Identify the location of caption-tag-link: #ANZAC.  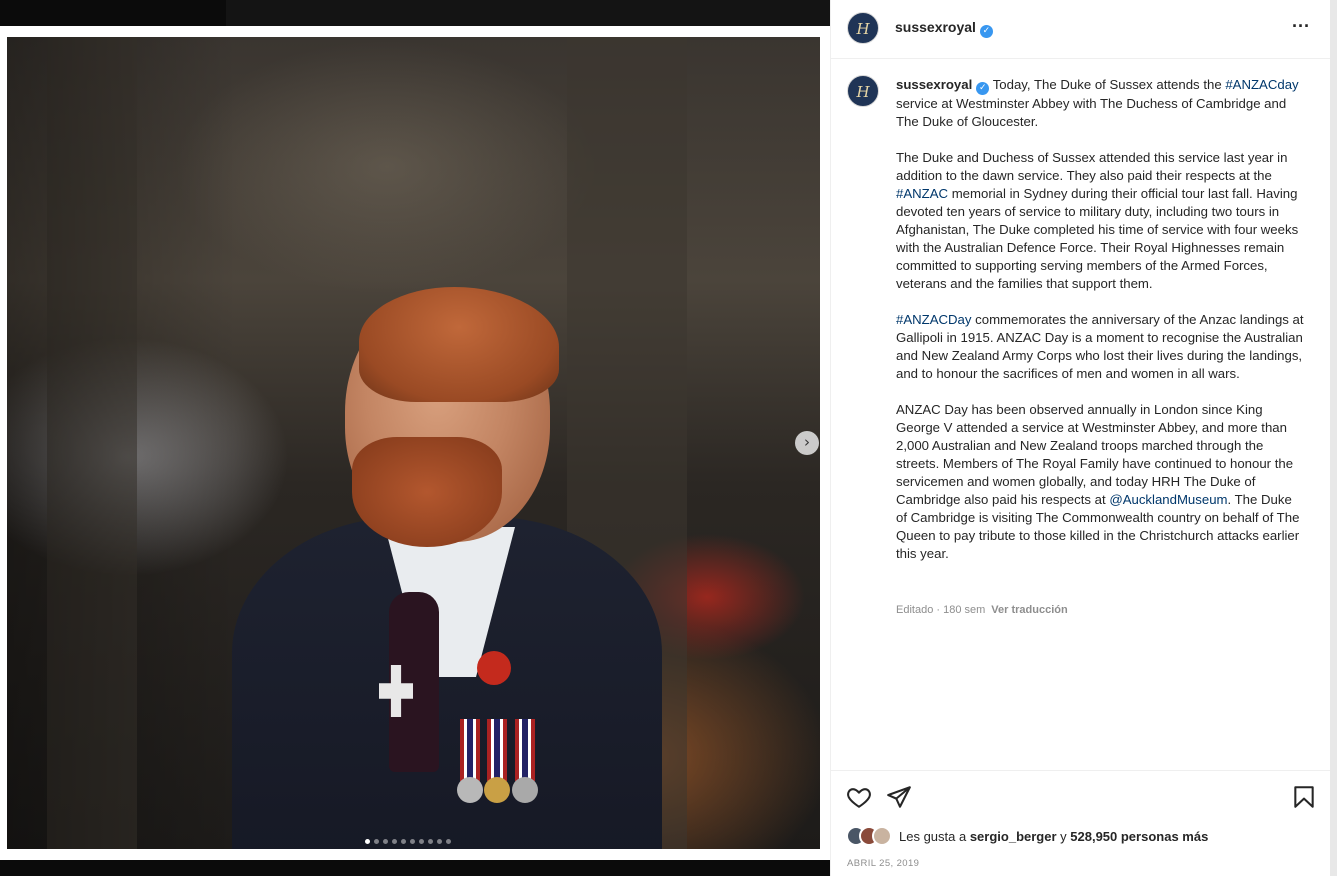
(922, 193).